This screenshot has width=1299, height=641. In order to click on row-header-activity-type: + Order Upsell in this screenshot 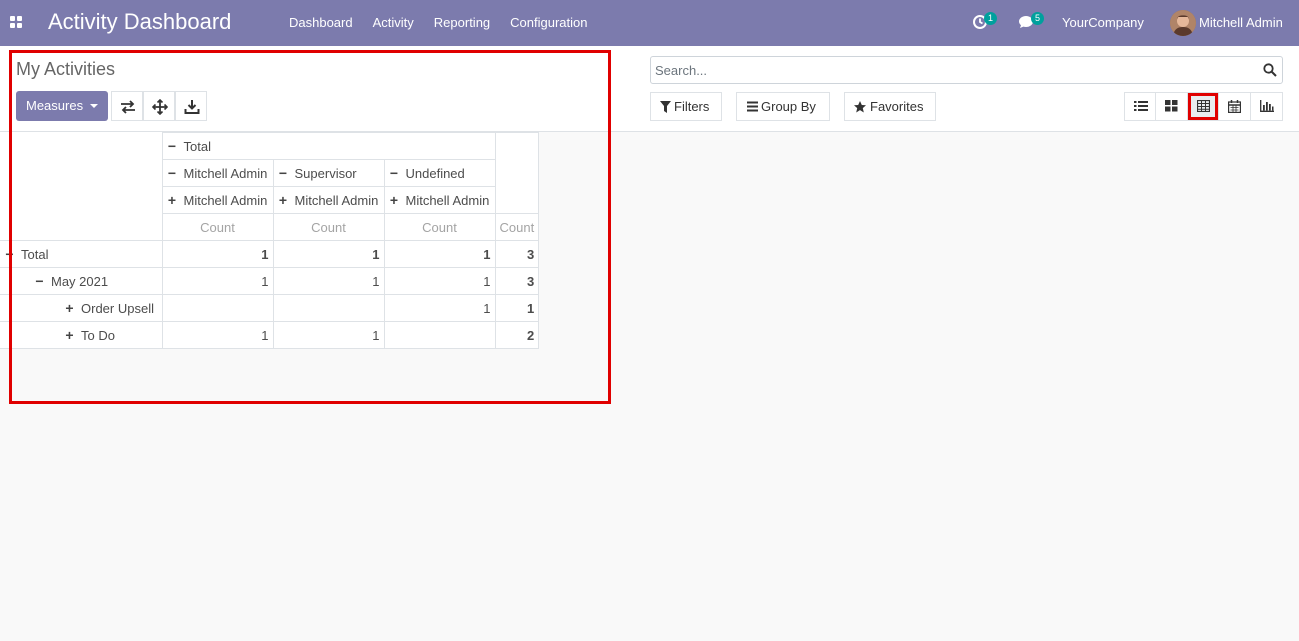, I will do `click(81, 308)`.